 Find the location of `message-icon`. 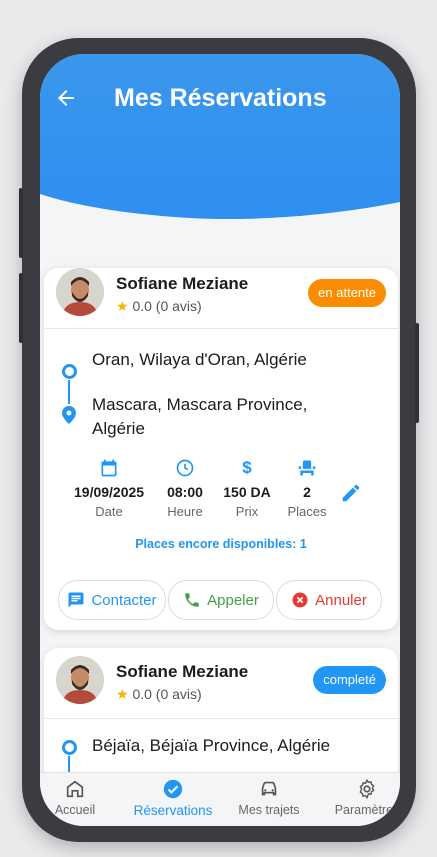

message-icon is located at coordinates (76, 600).